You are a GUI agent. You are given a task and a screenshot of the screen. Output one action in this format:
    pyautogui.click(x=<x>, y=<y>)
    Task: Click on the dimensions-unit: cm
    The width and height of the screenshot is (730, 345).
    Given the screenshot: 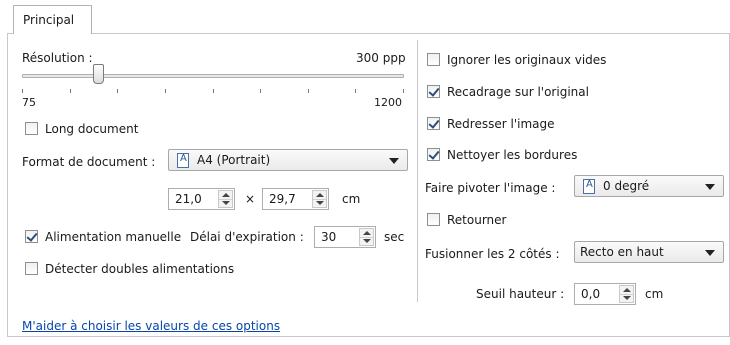 What is the action you would take?
    pyautogui.click(x=351, y=199)
    